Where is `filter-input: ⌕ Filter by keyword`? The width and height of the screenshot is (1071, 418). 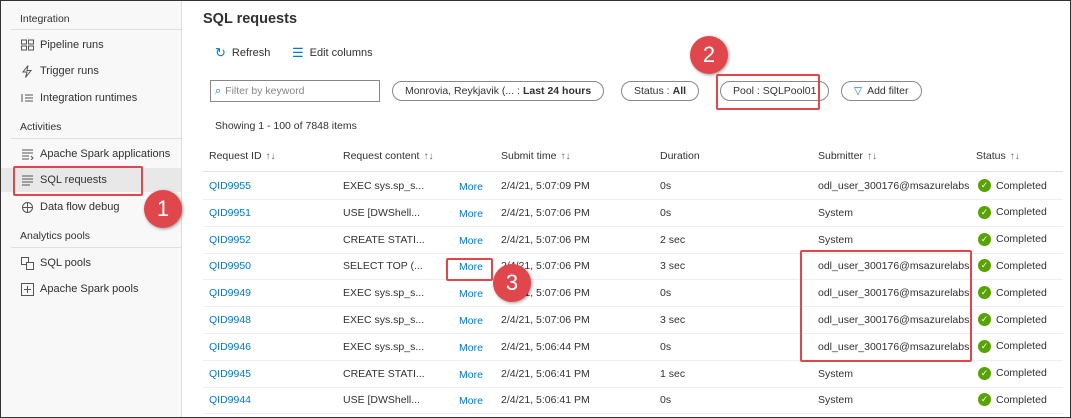 filter-input: ⌕ Filter by keyword is located at coordinates (295, 91).